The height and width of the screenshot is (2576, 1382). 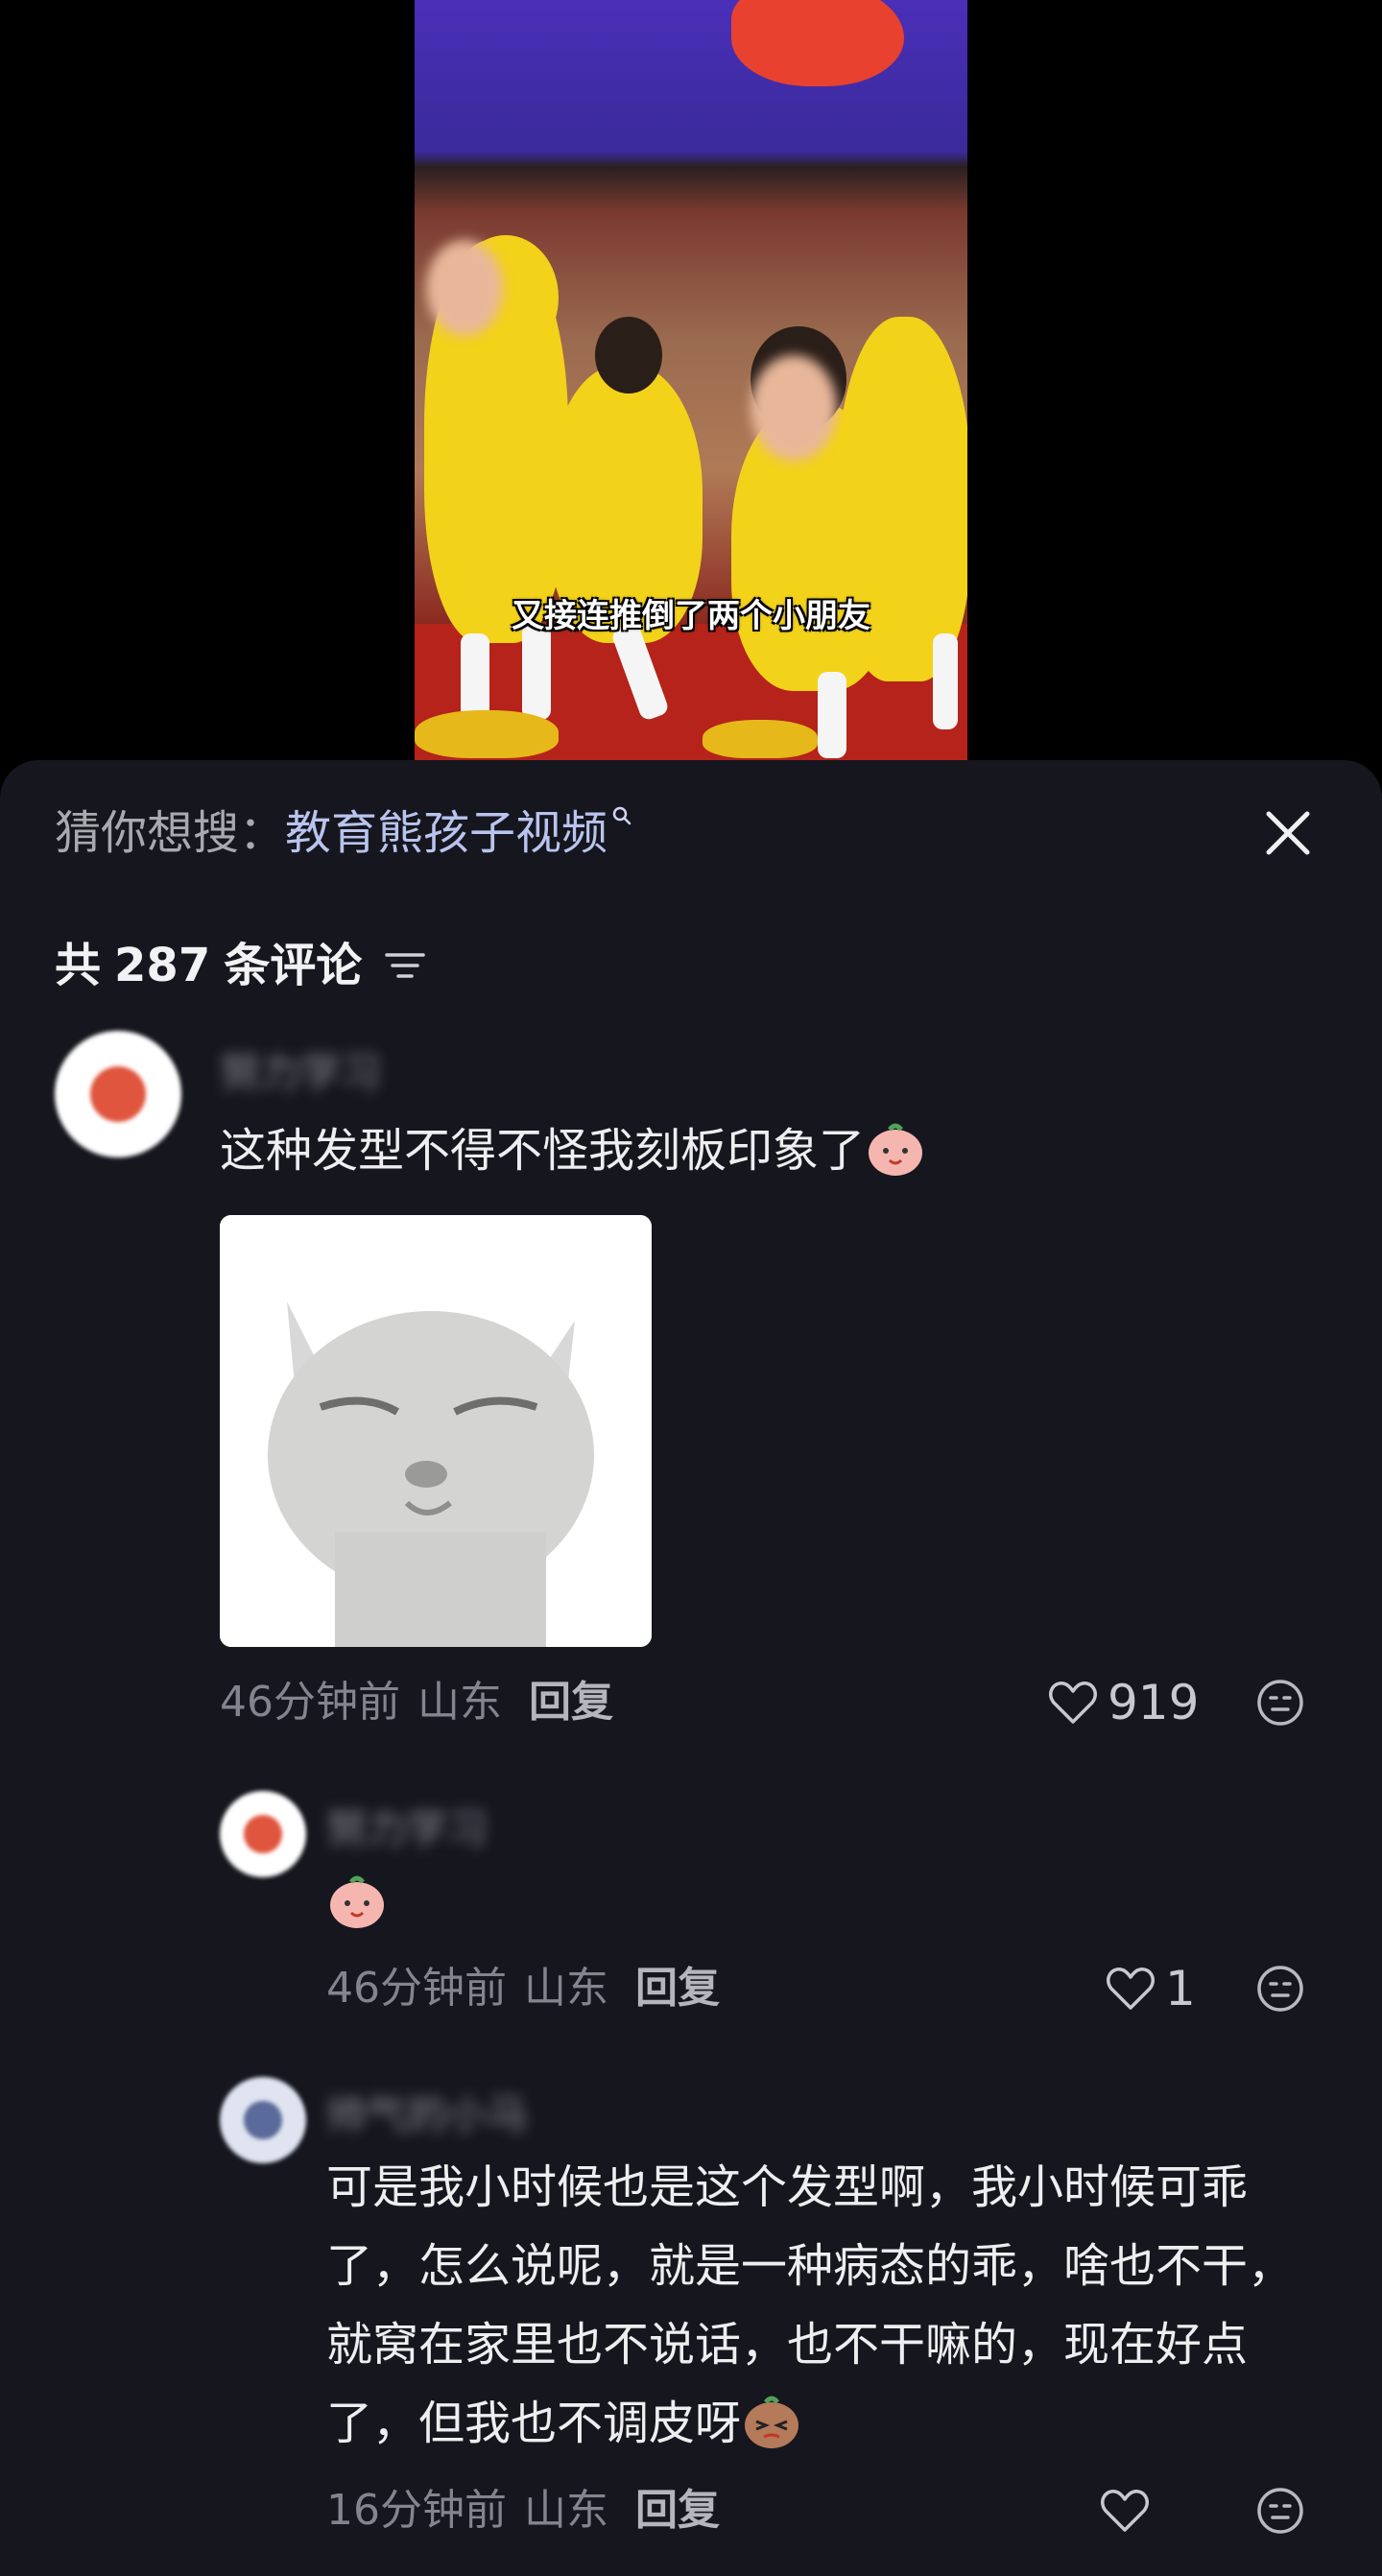 I want to click on count-number: 287, so click(x=162, y=965).